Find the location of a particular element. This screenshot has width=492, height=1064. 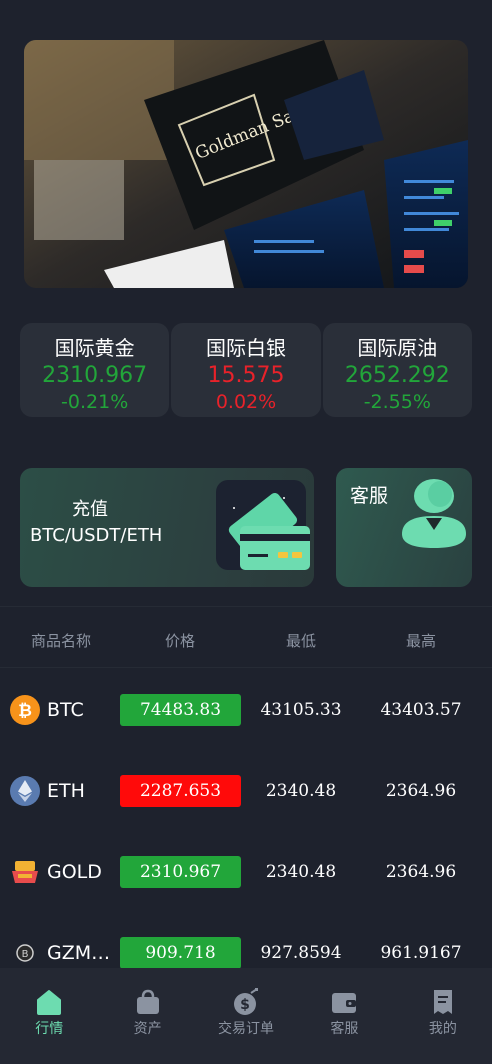

bag-icon is located at coordinates (147, 1001).